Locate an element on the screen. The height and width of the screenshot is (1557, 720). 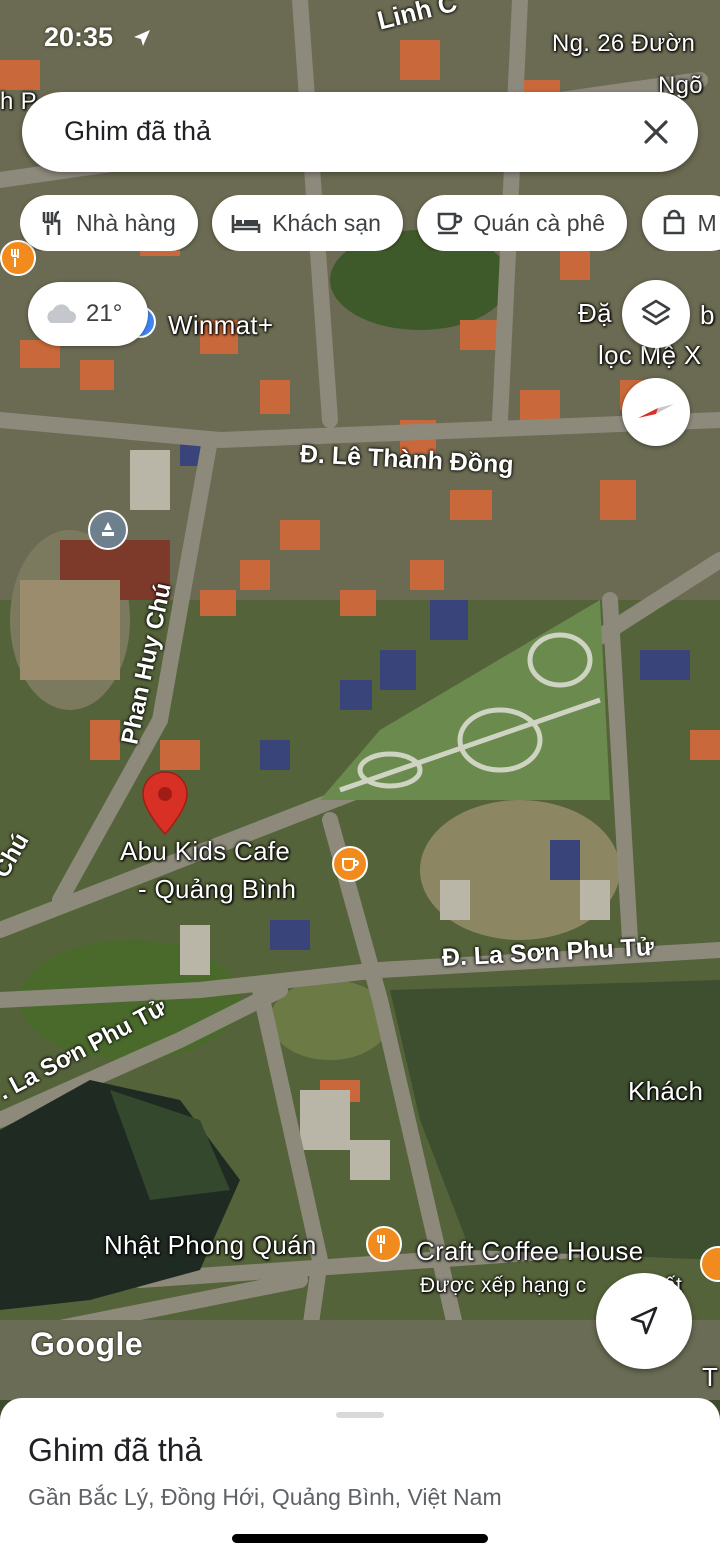
chip-label: Nhà hàng is located at coordinates (126, 222).